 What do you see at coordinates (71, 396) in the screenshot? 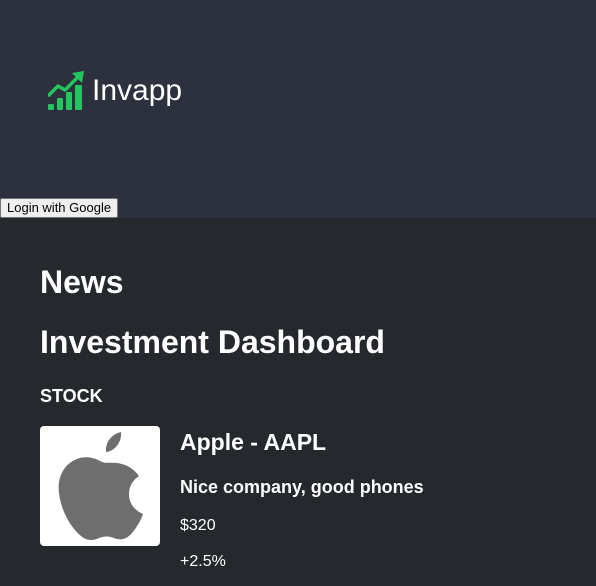
I see `section-label-stock: STOCK` at bounding box center [71, 396].